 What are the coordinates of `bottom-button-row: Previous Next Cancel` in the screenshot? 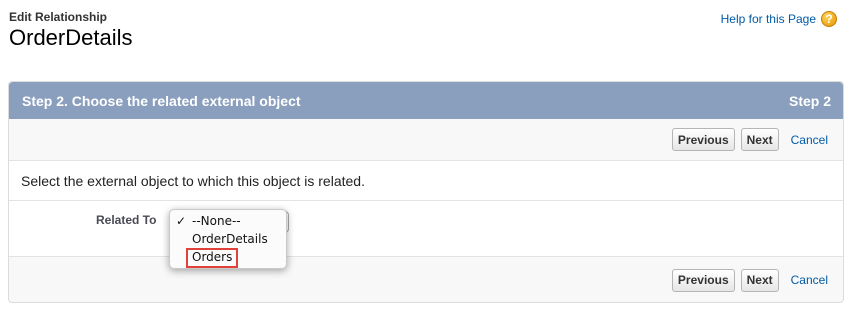 It's located at (426, 279).